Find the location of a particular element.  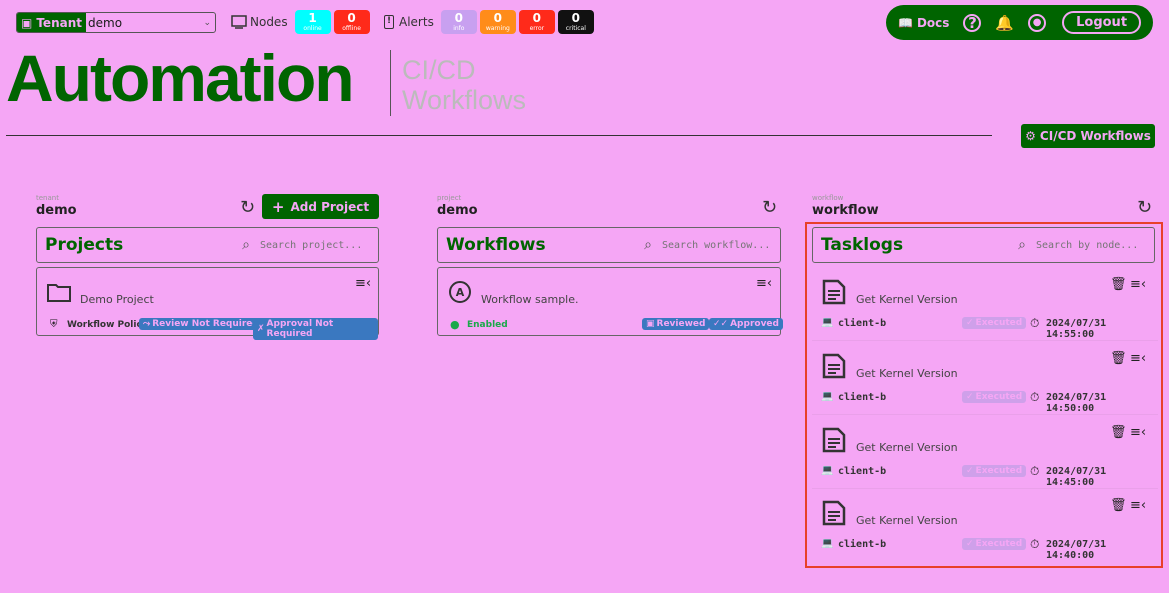

alerts-error-badge: 0 error is located at coordinates (536, 22).